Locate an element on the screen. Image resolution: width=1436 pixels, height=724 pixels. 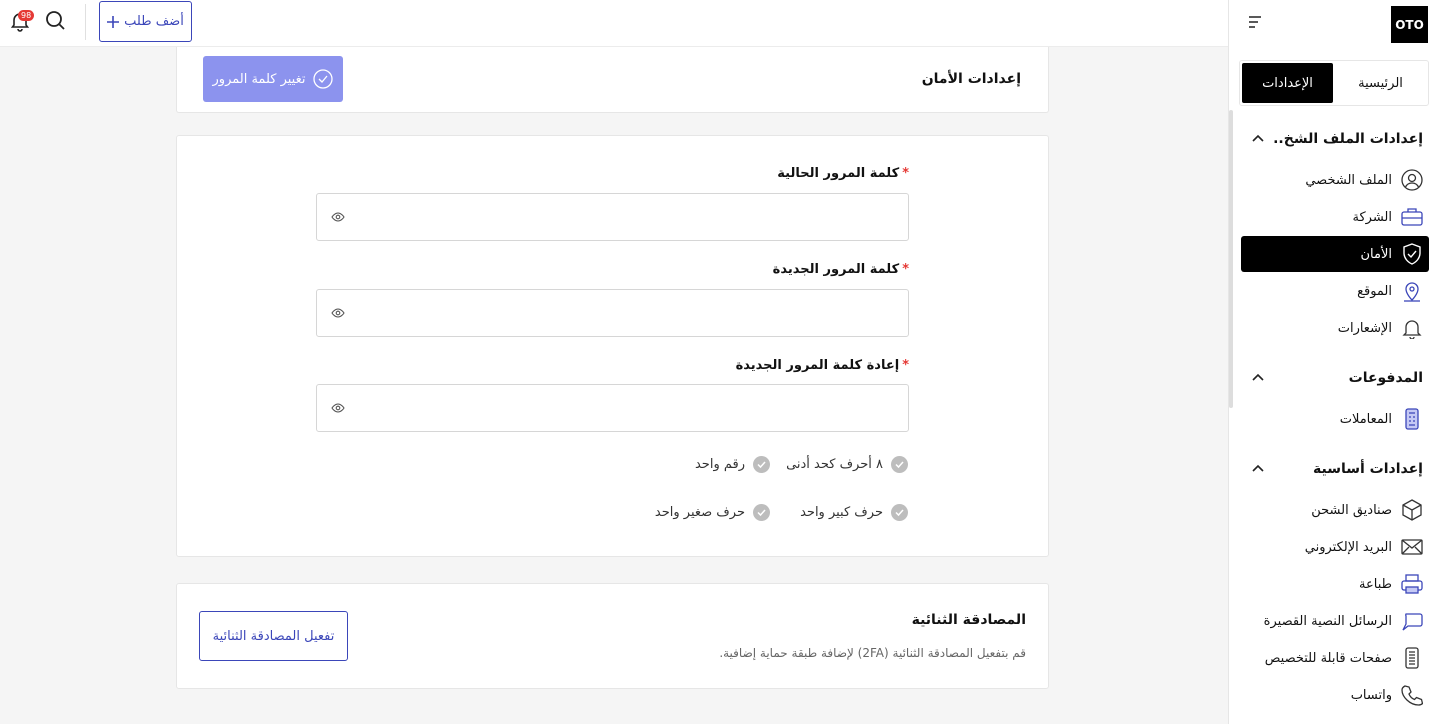
section-title: إعدادات الملف الشخ.. is located at coordinates (1348, 139).